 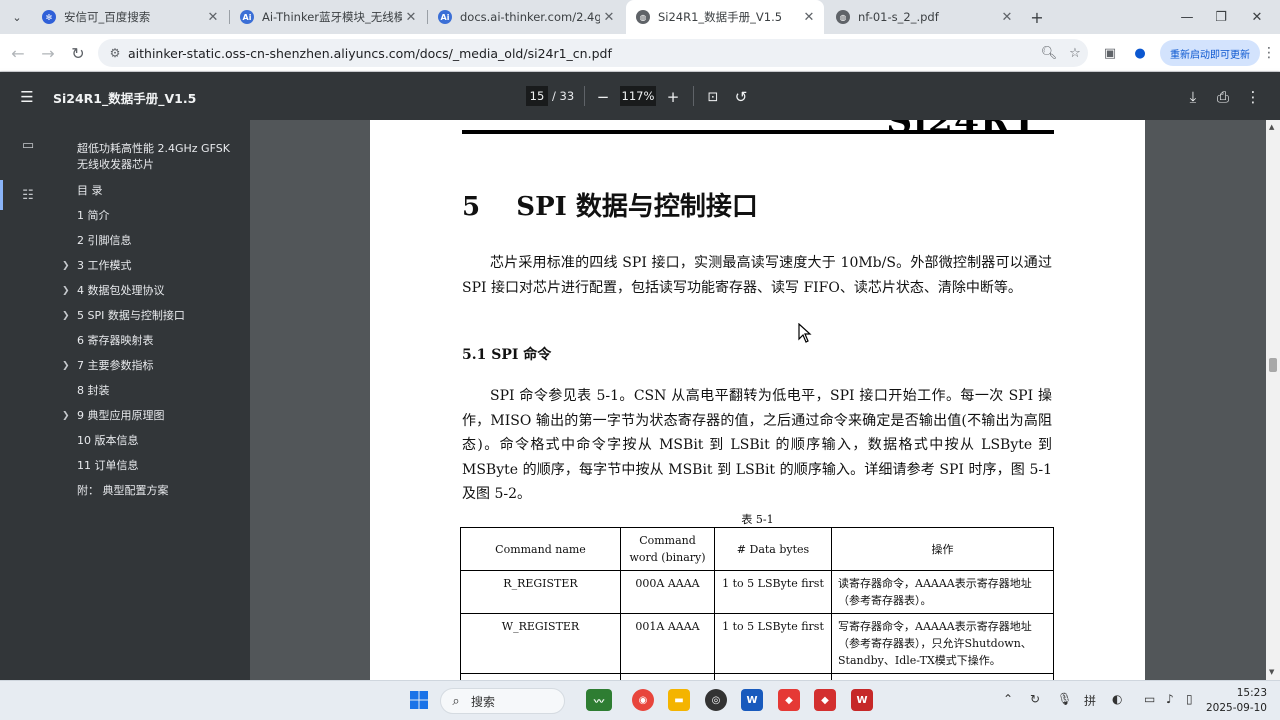 I want to click on fit-page-button: ⊡, so click(x=713, y=97).